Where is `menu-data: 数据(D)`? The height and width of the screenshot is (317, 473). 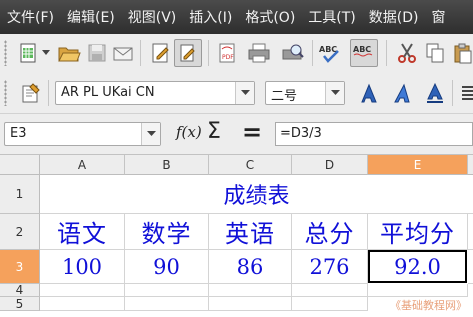 menu-data: 数据(D) is located at coordinates (393, 17).